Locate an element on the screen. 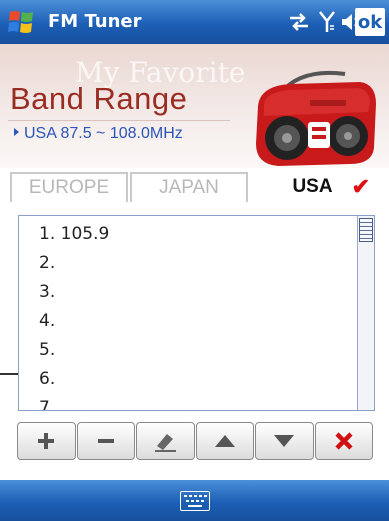 The height and width of the screenshot is (521, 389). connectivity-icon is located at coordinates (299, 22).